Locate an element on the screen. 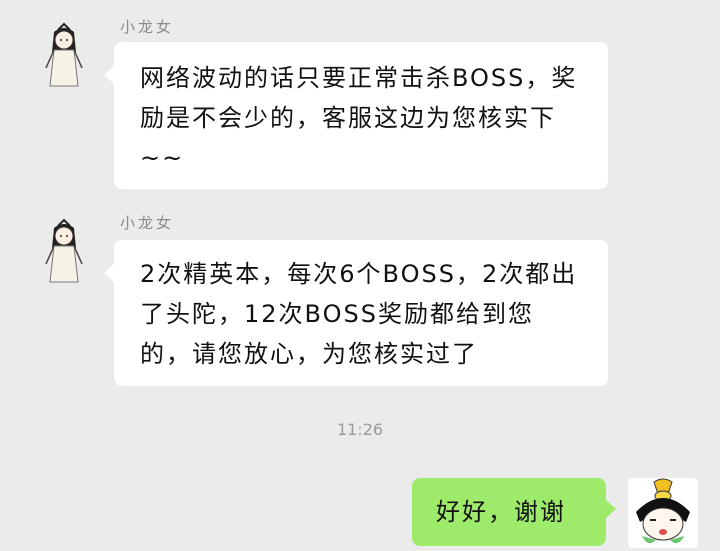 This screenshot has width=720, height=551. message-timestamp: 11:26 is located at coordinates (360, 429).